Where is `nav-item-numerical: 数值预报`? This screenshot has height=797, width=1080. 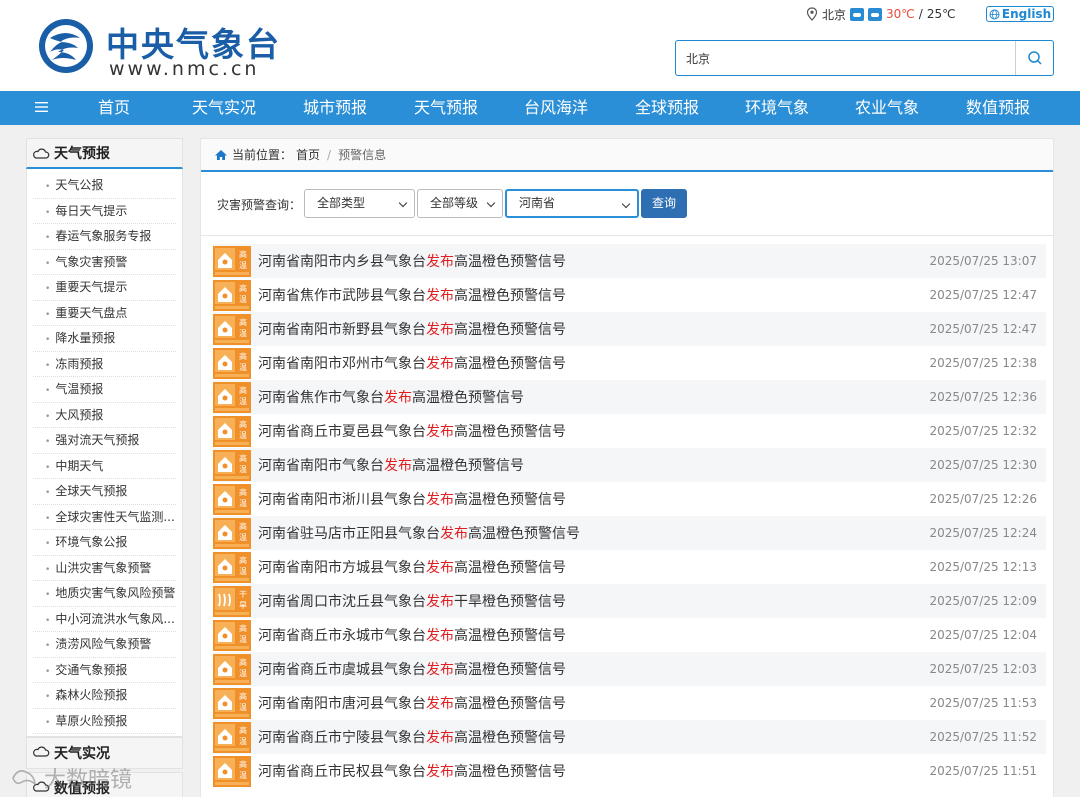 nav-item-numerical: 数值预报 is located at coordinates (998, 108).